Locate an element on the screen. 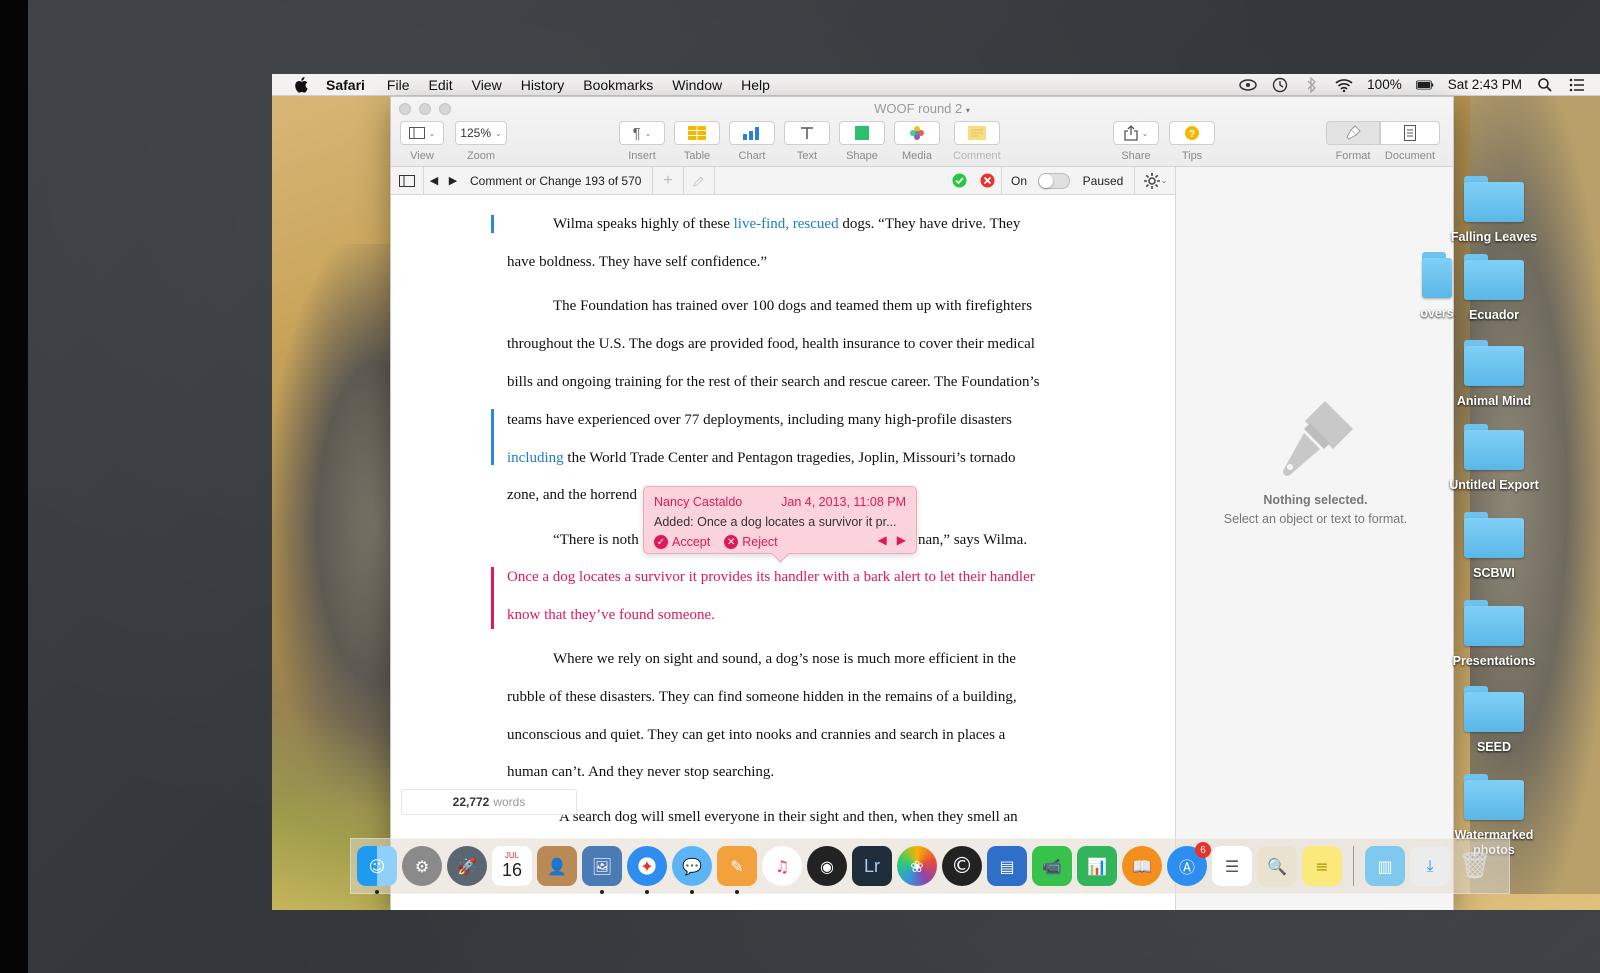 Image resolution: width=1600 pixels, height=973 pixels. system-preferences-icon: ⚙ is located at coordinates (422, 866).